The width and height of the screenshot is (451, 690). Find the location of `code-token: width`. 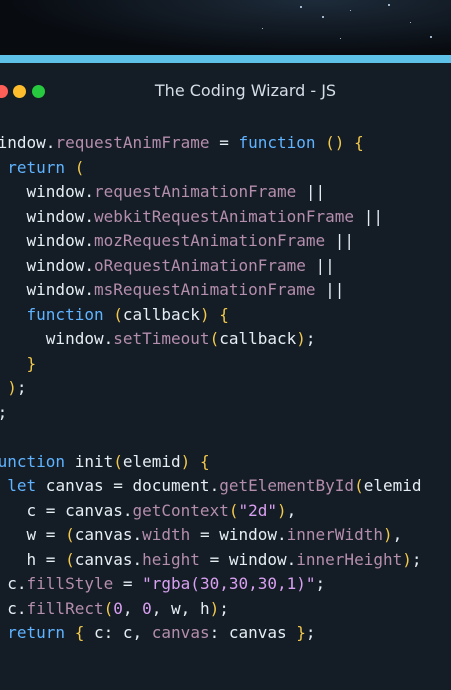

code-token: width is located at coordinates (166, 534).